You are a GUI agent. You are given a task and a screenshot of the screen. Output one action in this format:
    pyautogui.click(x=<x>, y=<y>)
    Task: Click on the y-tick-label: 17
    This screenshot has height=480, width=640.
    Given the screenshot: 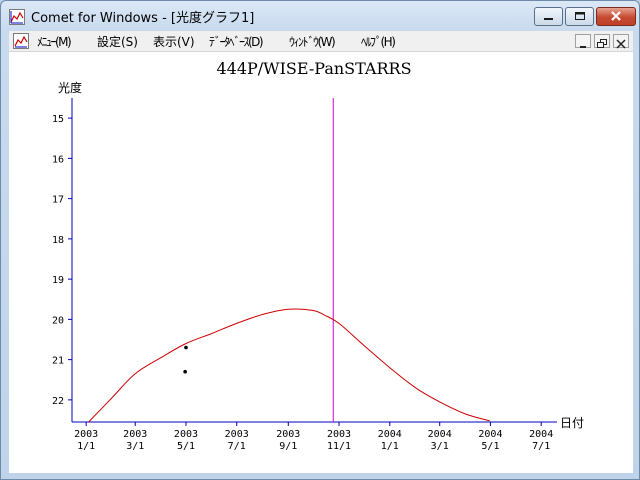 What is the action you would take?
    pyautogui.click(x=58, y=200)
    